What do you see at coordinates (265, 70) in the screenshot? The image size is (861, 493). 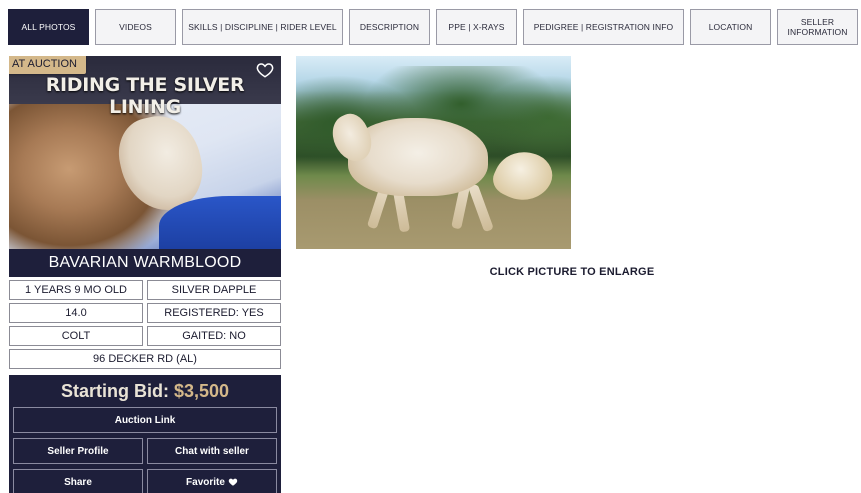 I see `heart-outline-icon` at bounding box center [265, 70].